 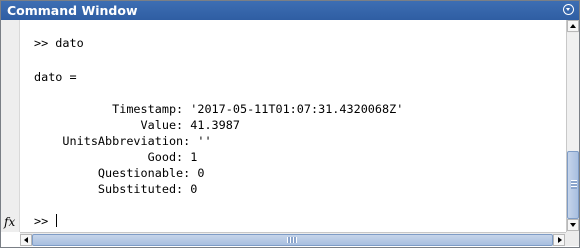 I want to click on field-substituted: Substituted: 0, so click(x=116, y=189).